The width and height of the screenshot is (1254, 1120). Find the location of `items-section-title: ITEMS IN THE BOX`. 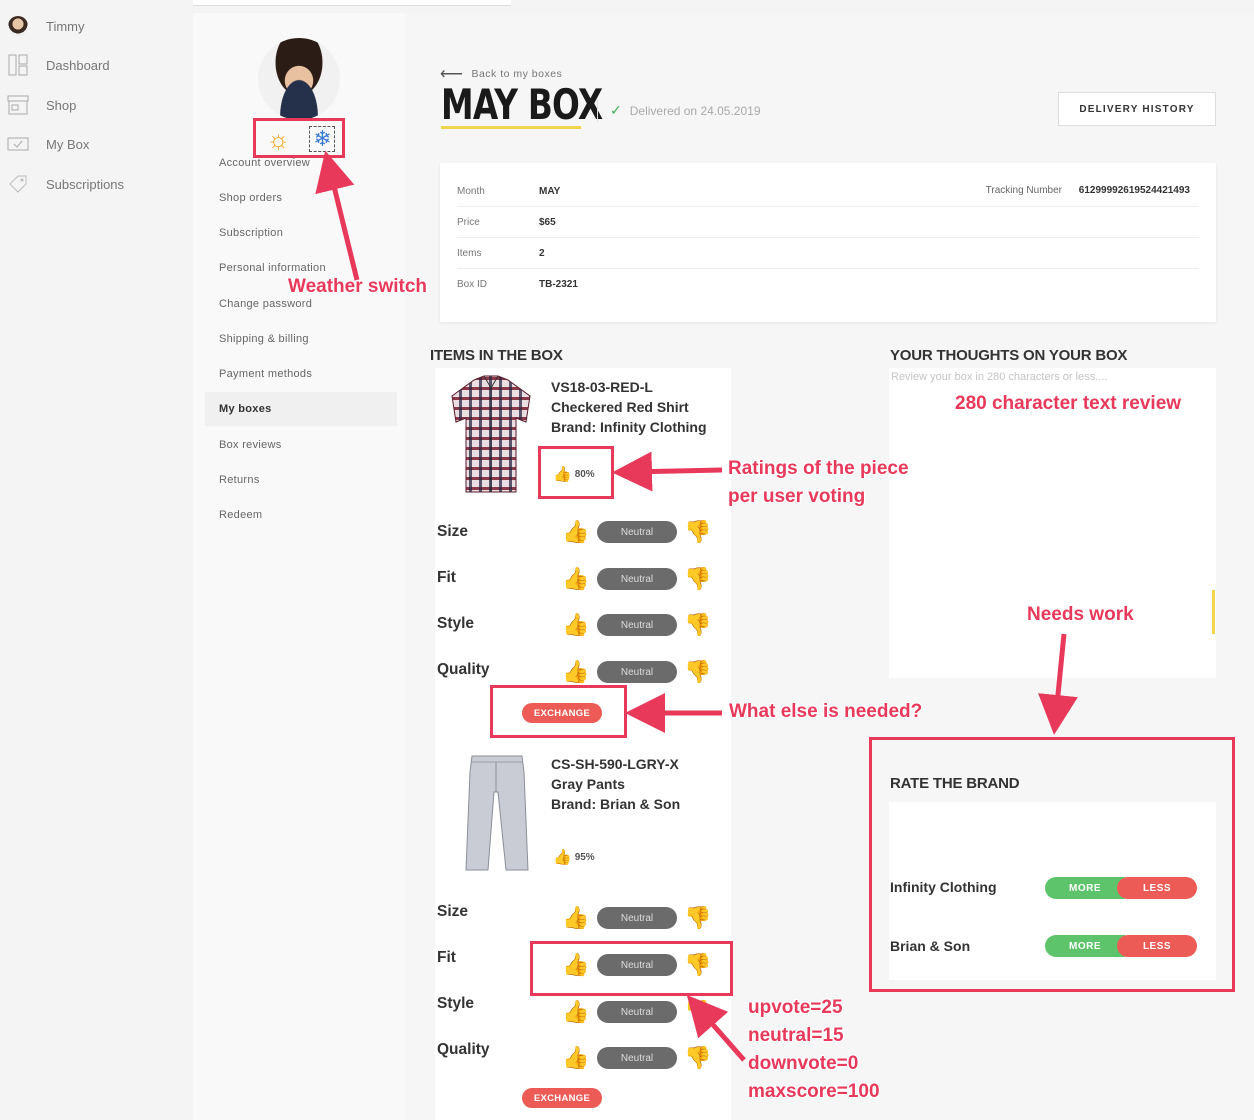

items-section-title: ITEMS IN THE BOX is located at coordinates (496, 355).